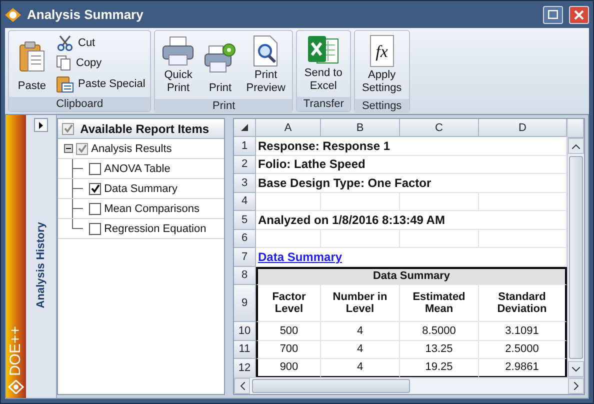 The width and height of the screenshot is (594, 404). Describe the element at coordinates (439, 349) in the screenshot. I see `table-cell: 13.25` at that location.